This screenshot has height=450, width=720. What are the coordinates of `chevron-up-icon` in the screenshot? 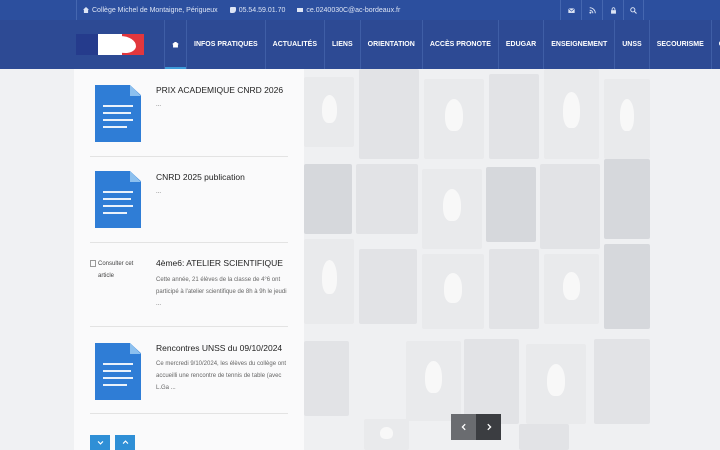 It's located at (125, 442).